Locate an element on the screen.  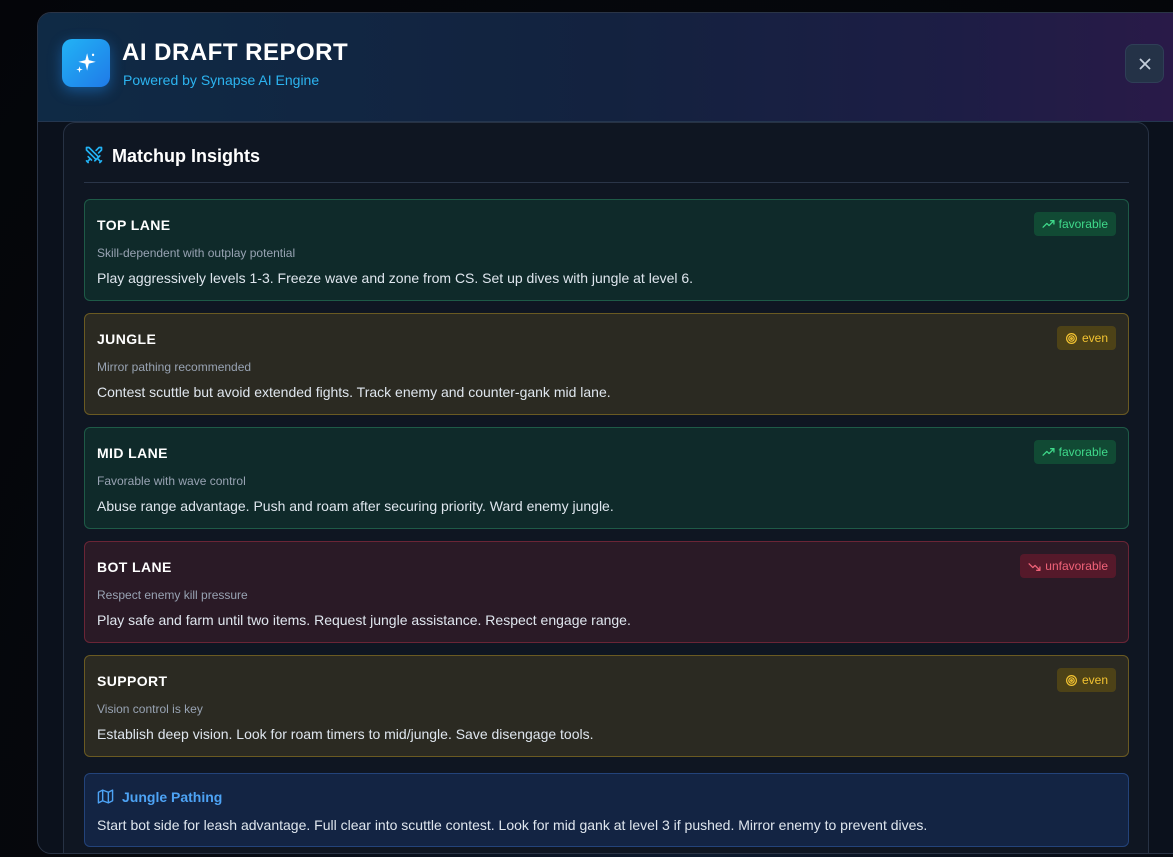
close-icon is located at coordinates (1144, 63).